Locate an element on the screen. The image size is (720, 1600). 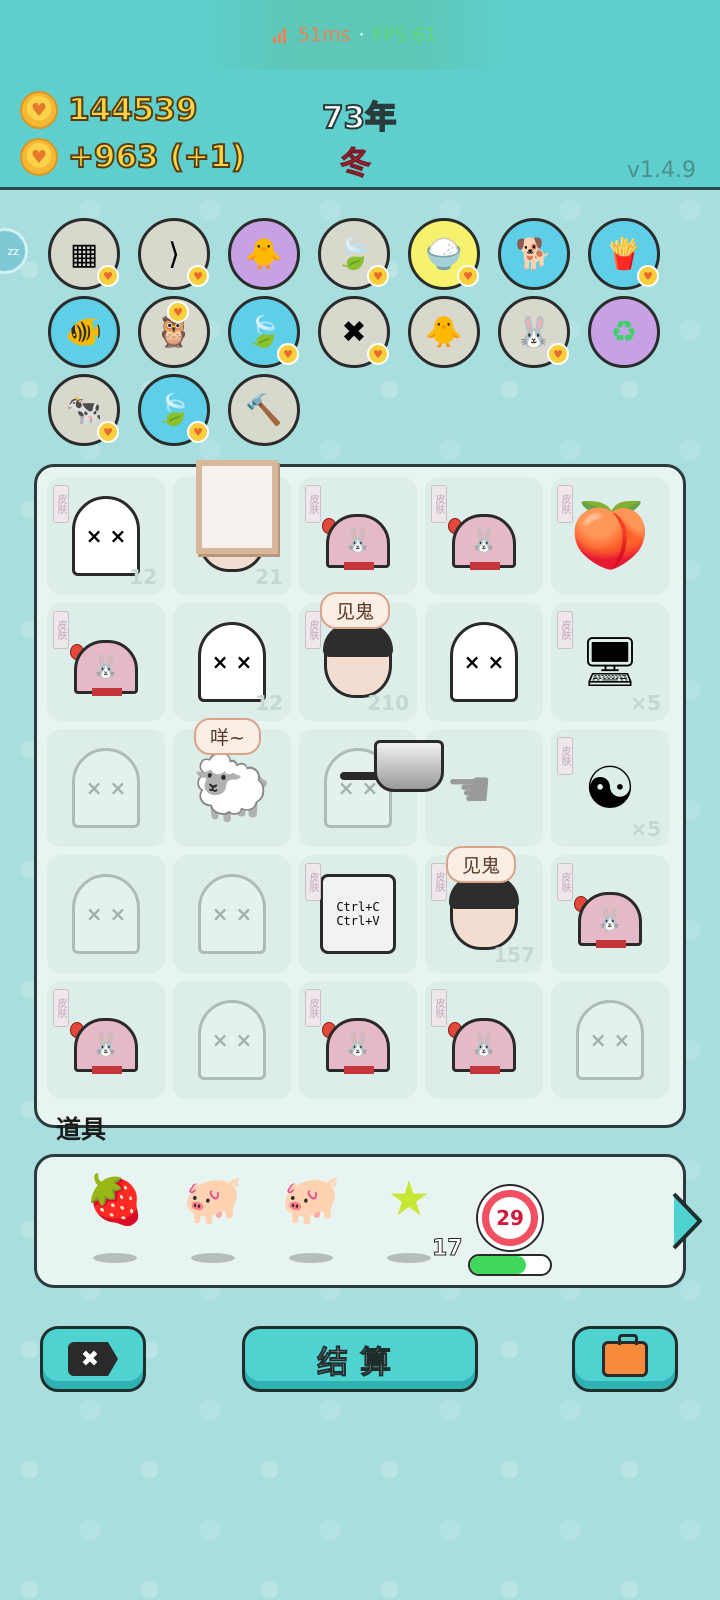
bag-button is located at coordinates (625, 1359).